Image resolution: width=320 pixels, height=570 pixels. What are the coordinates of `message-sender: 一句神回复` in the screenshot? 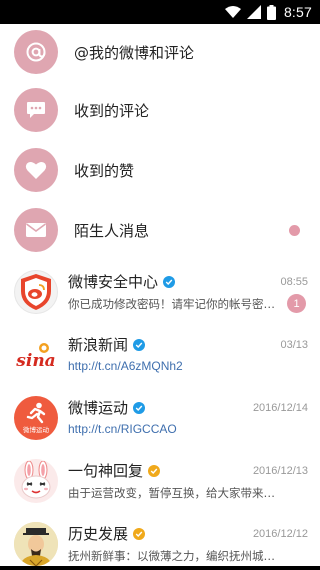 It's located at (106, 471).